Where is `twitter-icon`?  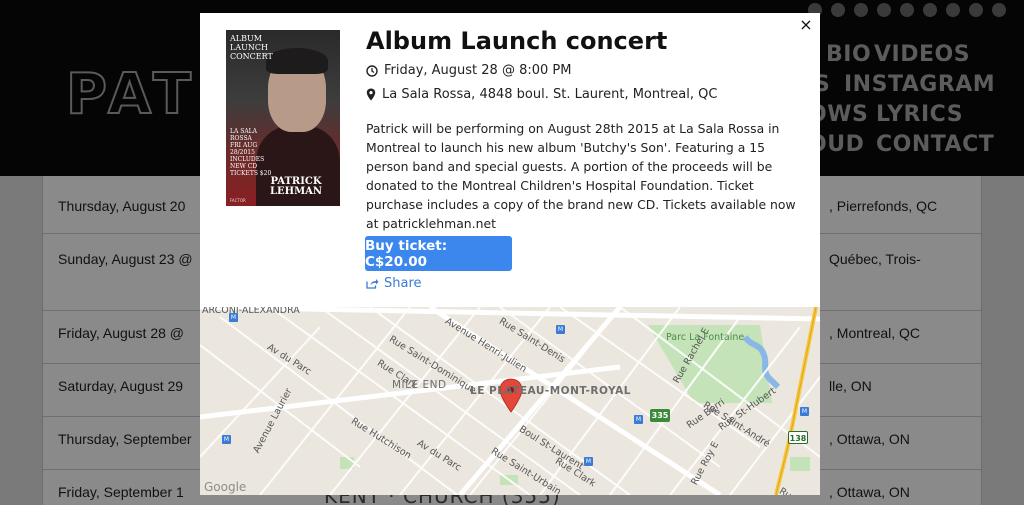 twitter-icon is located at coordinates (861, 10).